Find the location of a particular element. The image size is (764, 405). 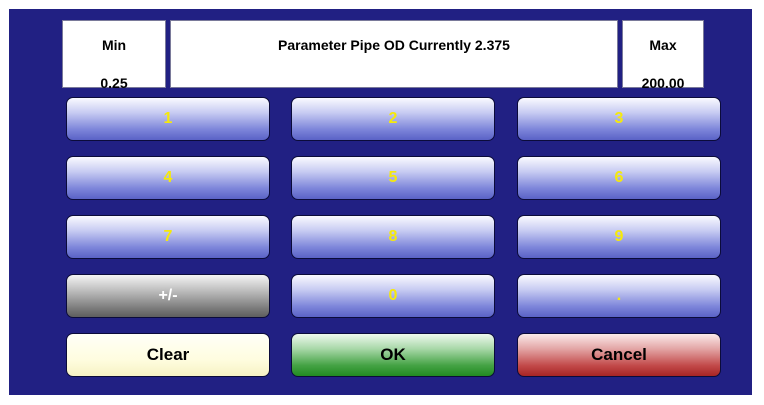

key-3: 3 is located at coordinates (619, 119).